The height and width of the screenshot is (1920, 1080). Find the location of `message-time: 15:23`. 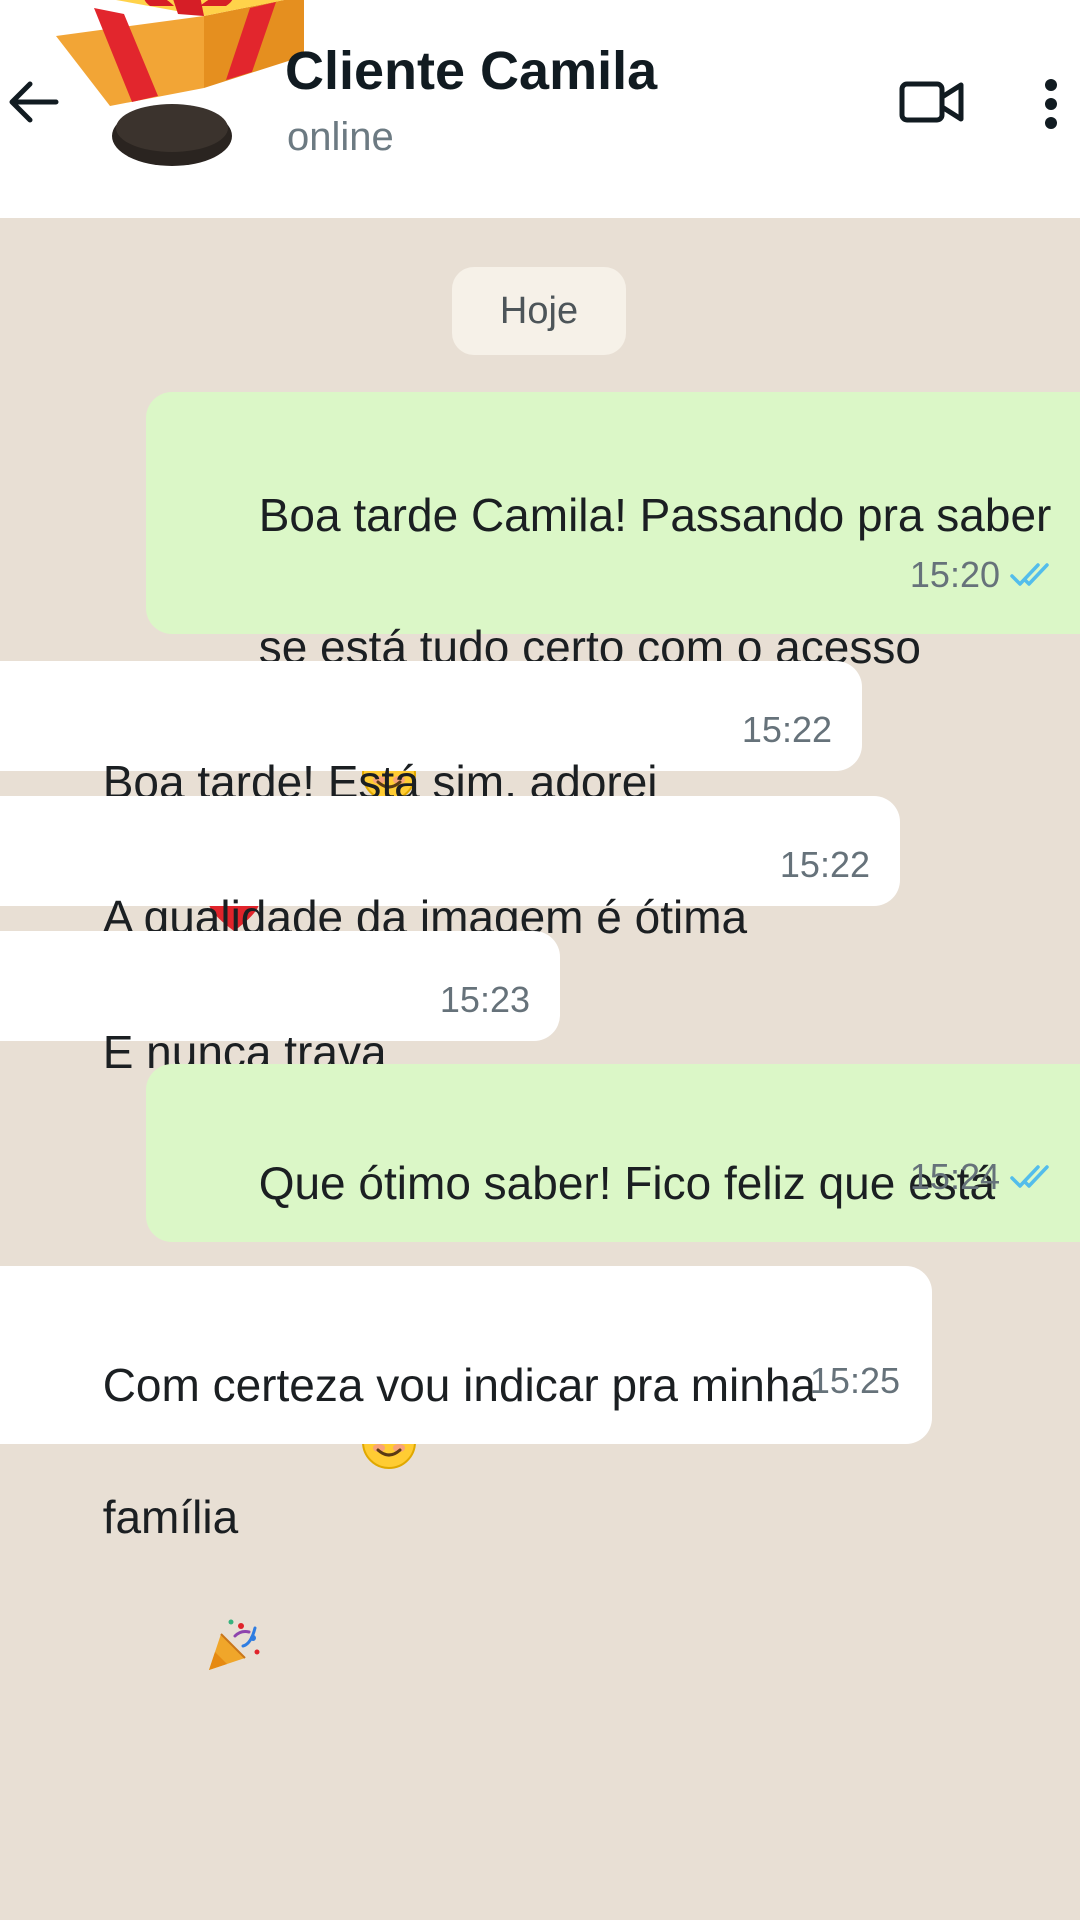

message-time: 15:23 is located at coordinates (484, 999).